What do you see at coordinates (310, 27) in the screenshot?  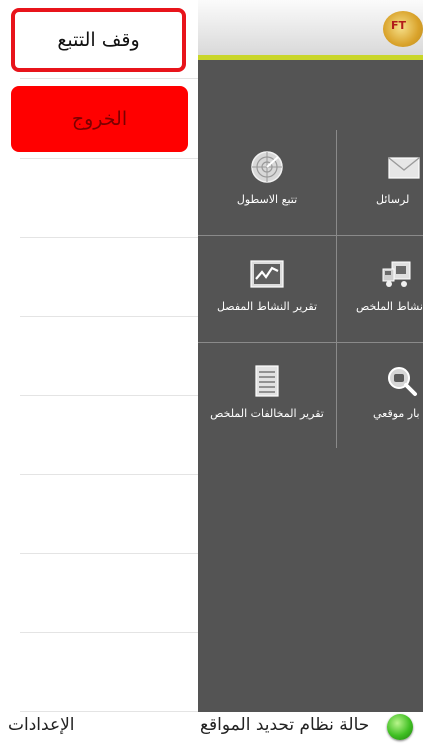 I see `panel-header: FT` at bounding box center [310, 27].